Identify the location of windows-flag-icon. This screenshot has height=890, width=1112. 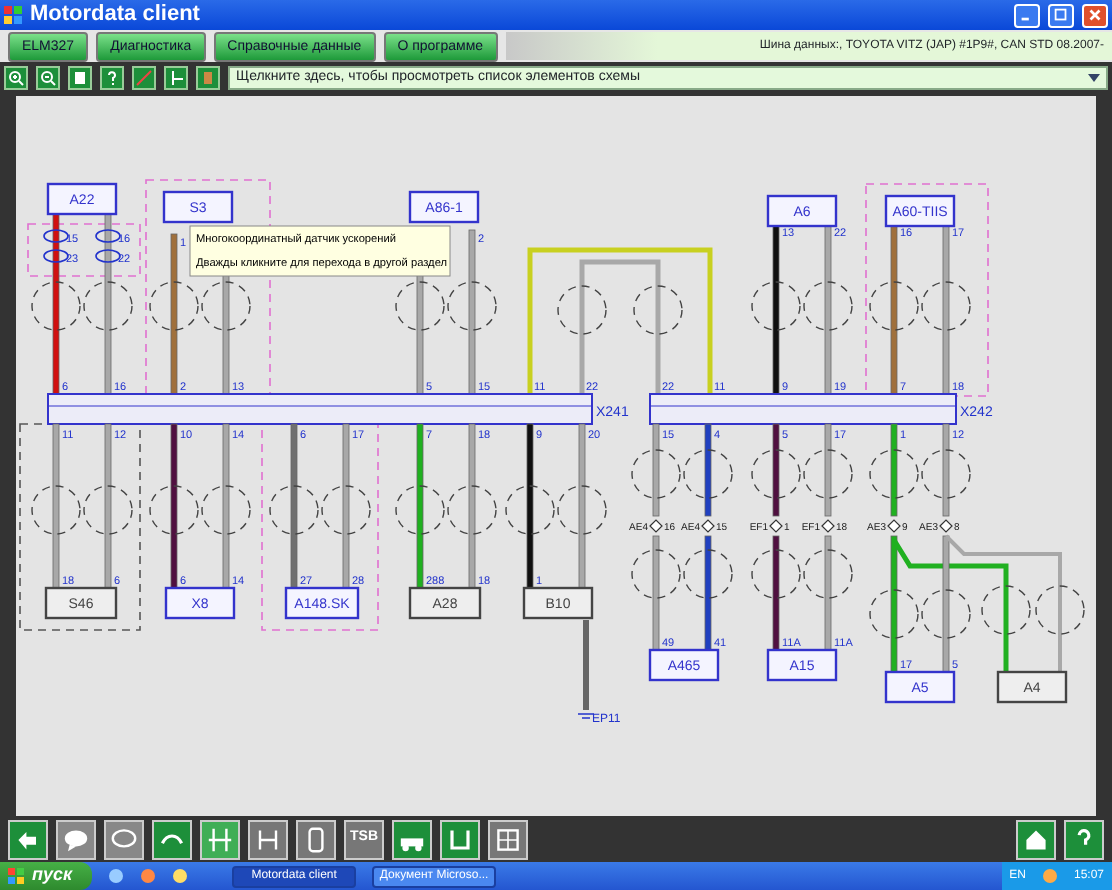
(16, 876).